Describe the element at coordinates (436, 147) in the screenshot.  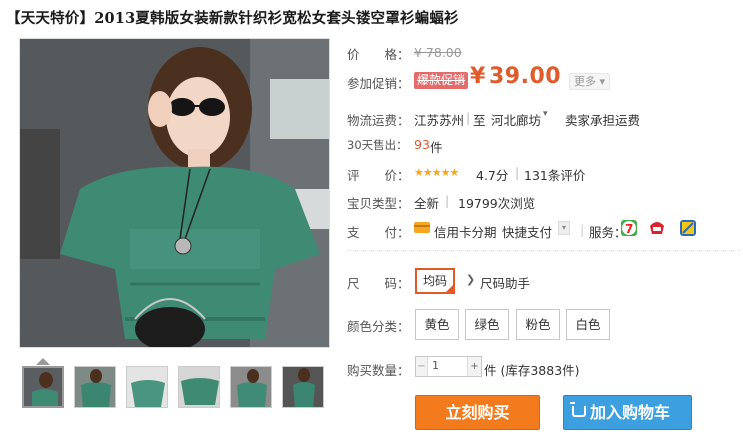
I see `sales-unit: 件` at that location.